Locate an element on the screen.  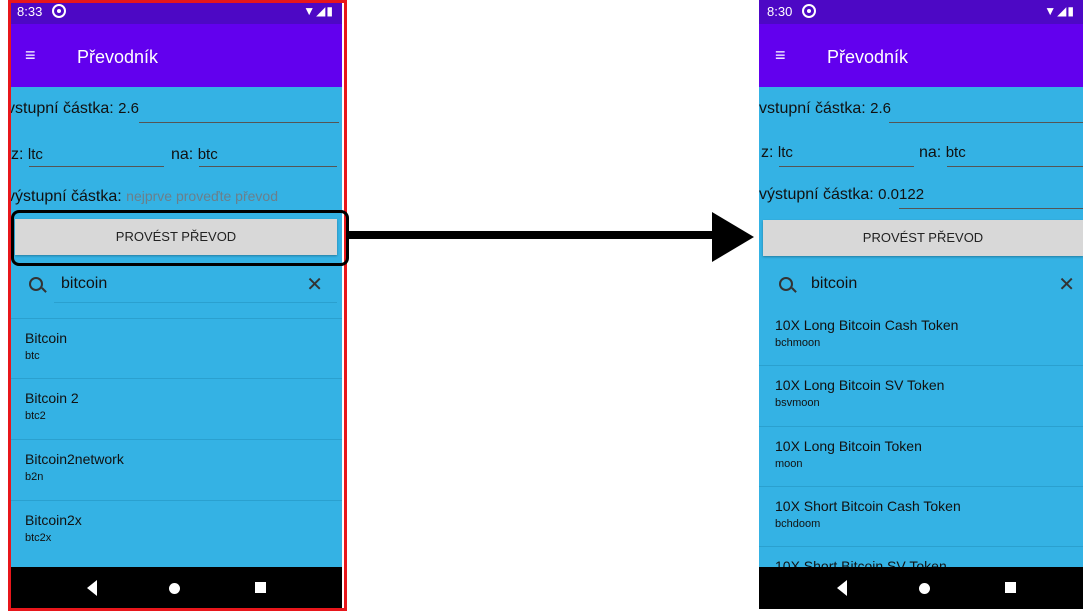
item-symbol: b2n is located at coordinates (34, 477).